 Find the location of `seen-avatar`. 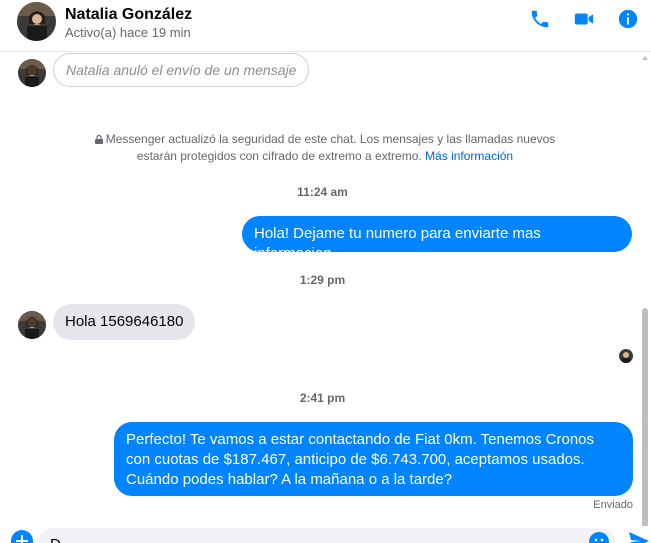

seen-avatar is located at coordinates (626, 356).